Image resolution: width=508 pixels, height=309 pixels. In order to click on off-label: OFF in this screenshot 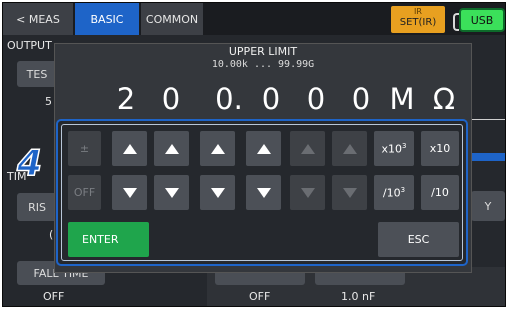, I will do `click(84, 192)`.